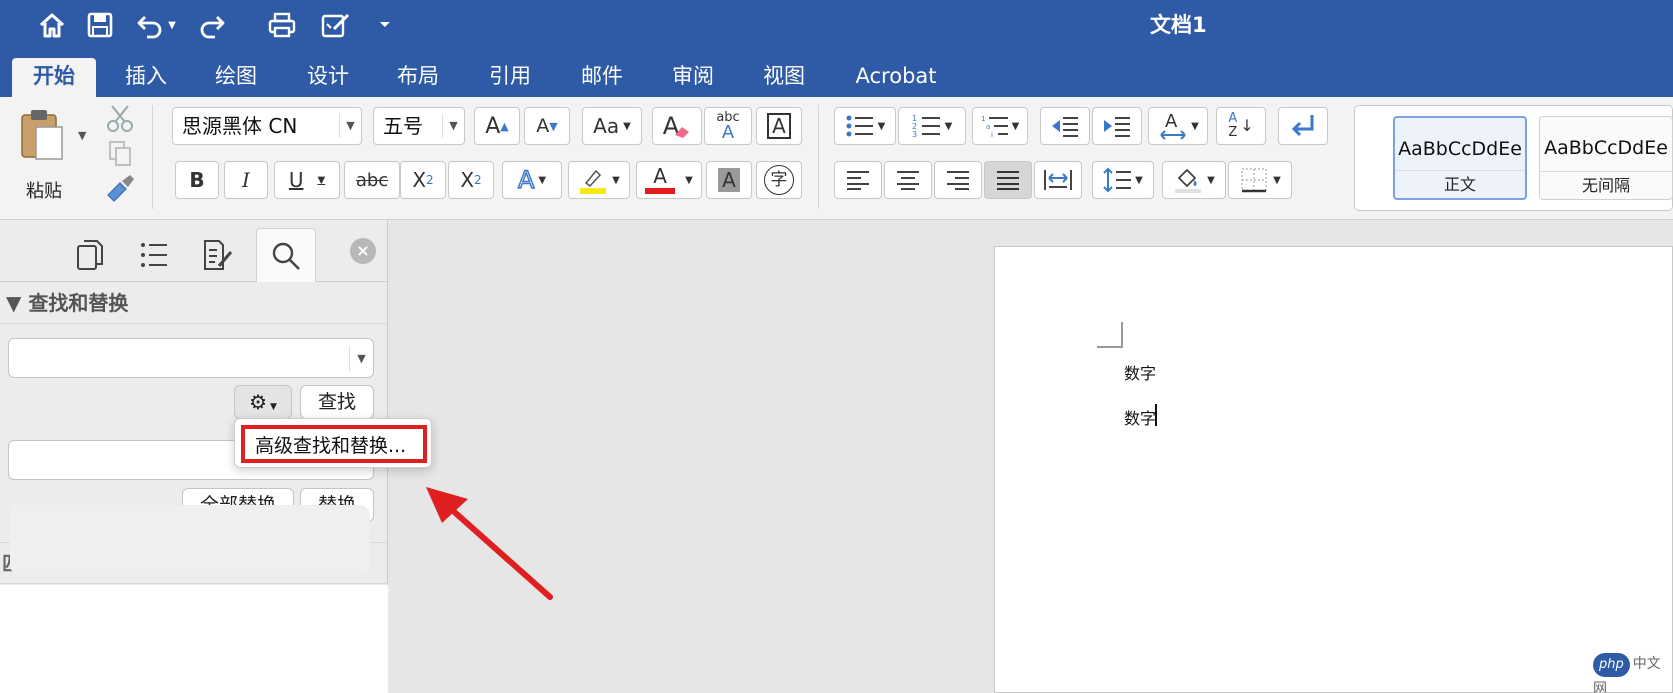 This screenshot has height=693, width=1673. What do you see at coordinates (532, 180) in the screenshot?
I see `text-effects-button: A ▼` at bounding box center [532, 180].